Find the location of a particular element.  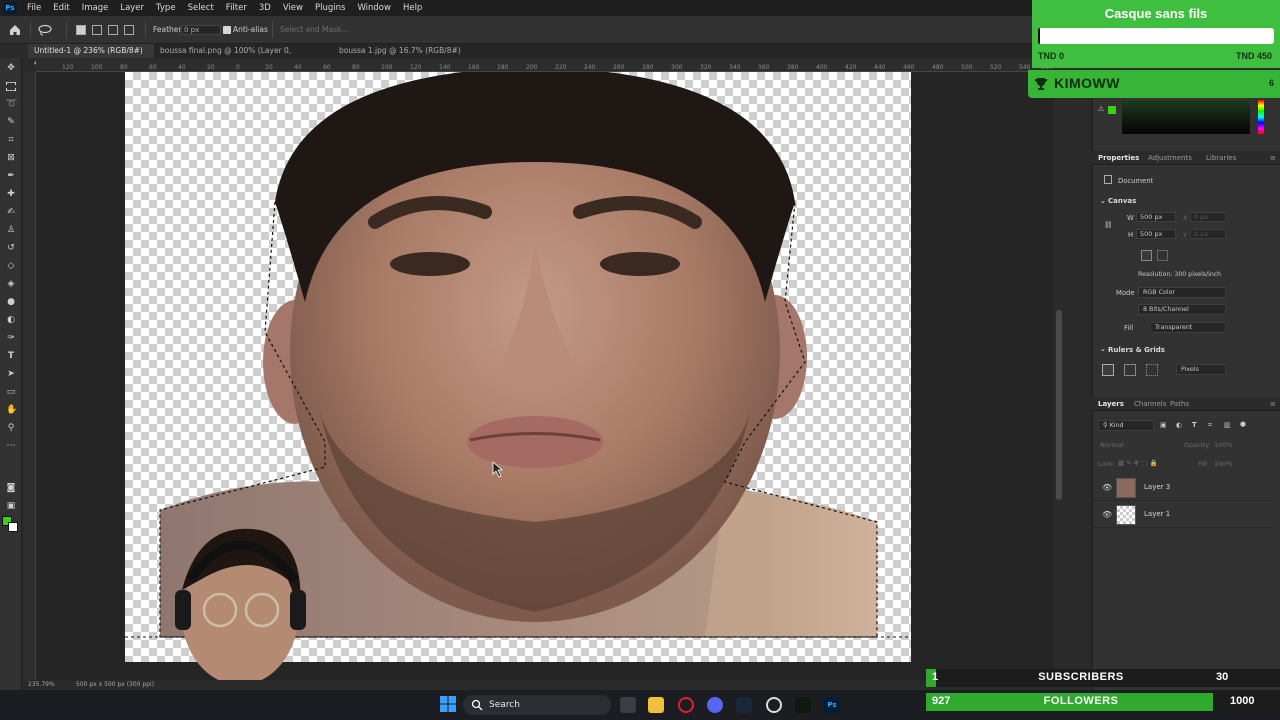

taskbar-search: Search is located at coordinates (537, 705).